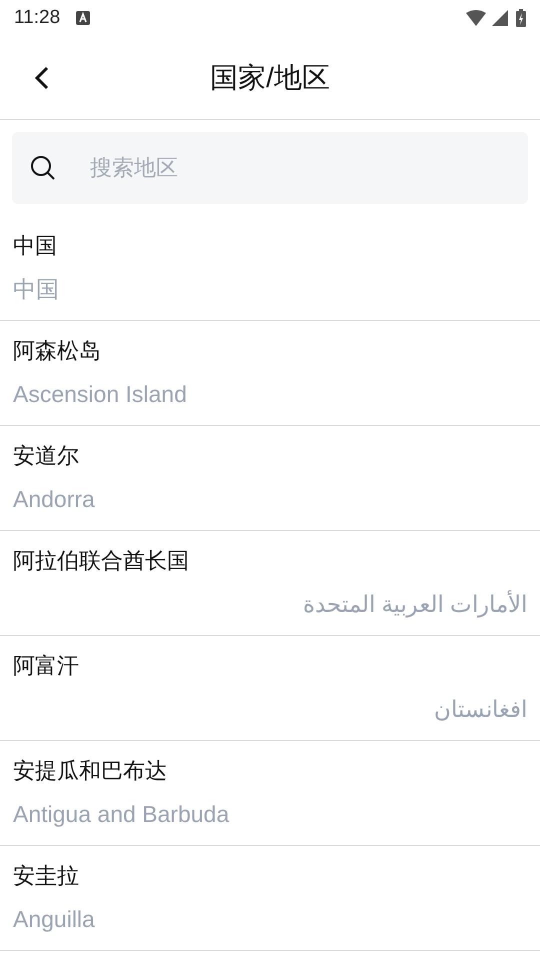 The height and width of the screenshot is (960, 540). I want to click on region-name: 阿森松岛, so click(57, 351).